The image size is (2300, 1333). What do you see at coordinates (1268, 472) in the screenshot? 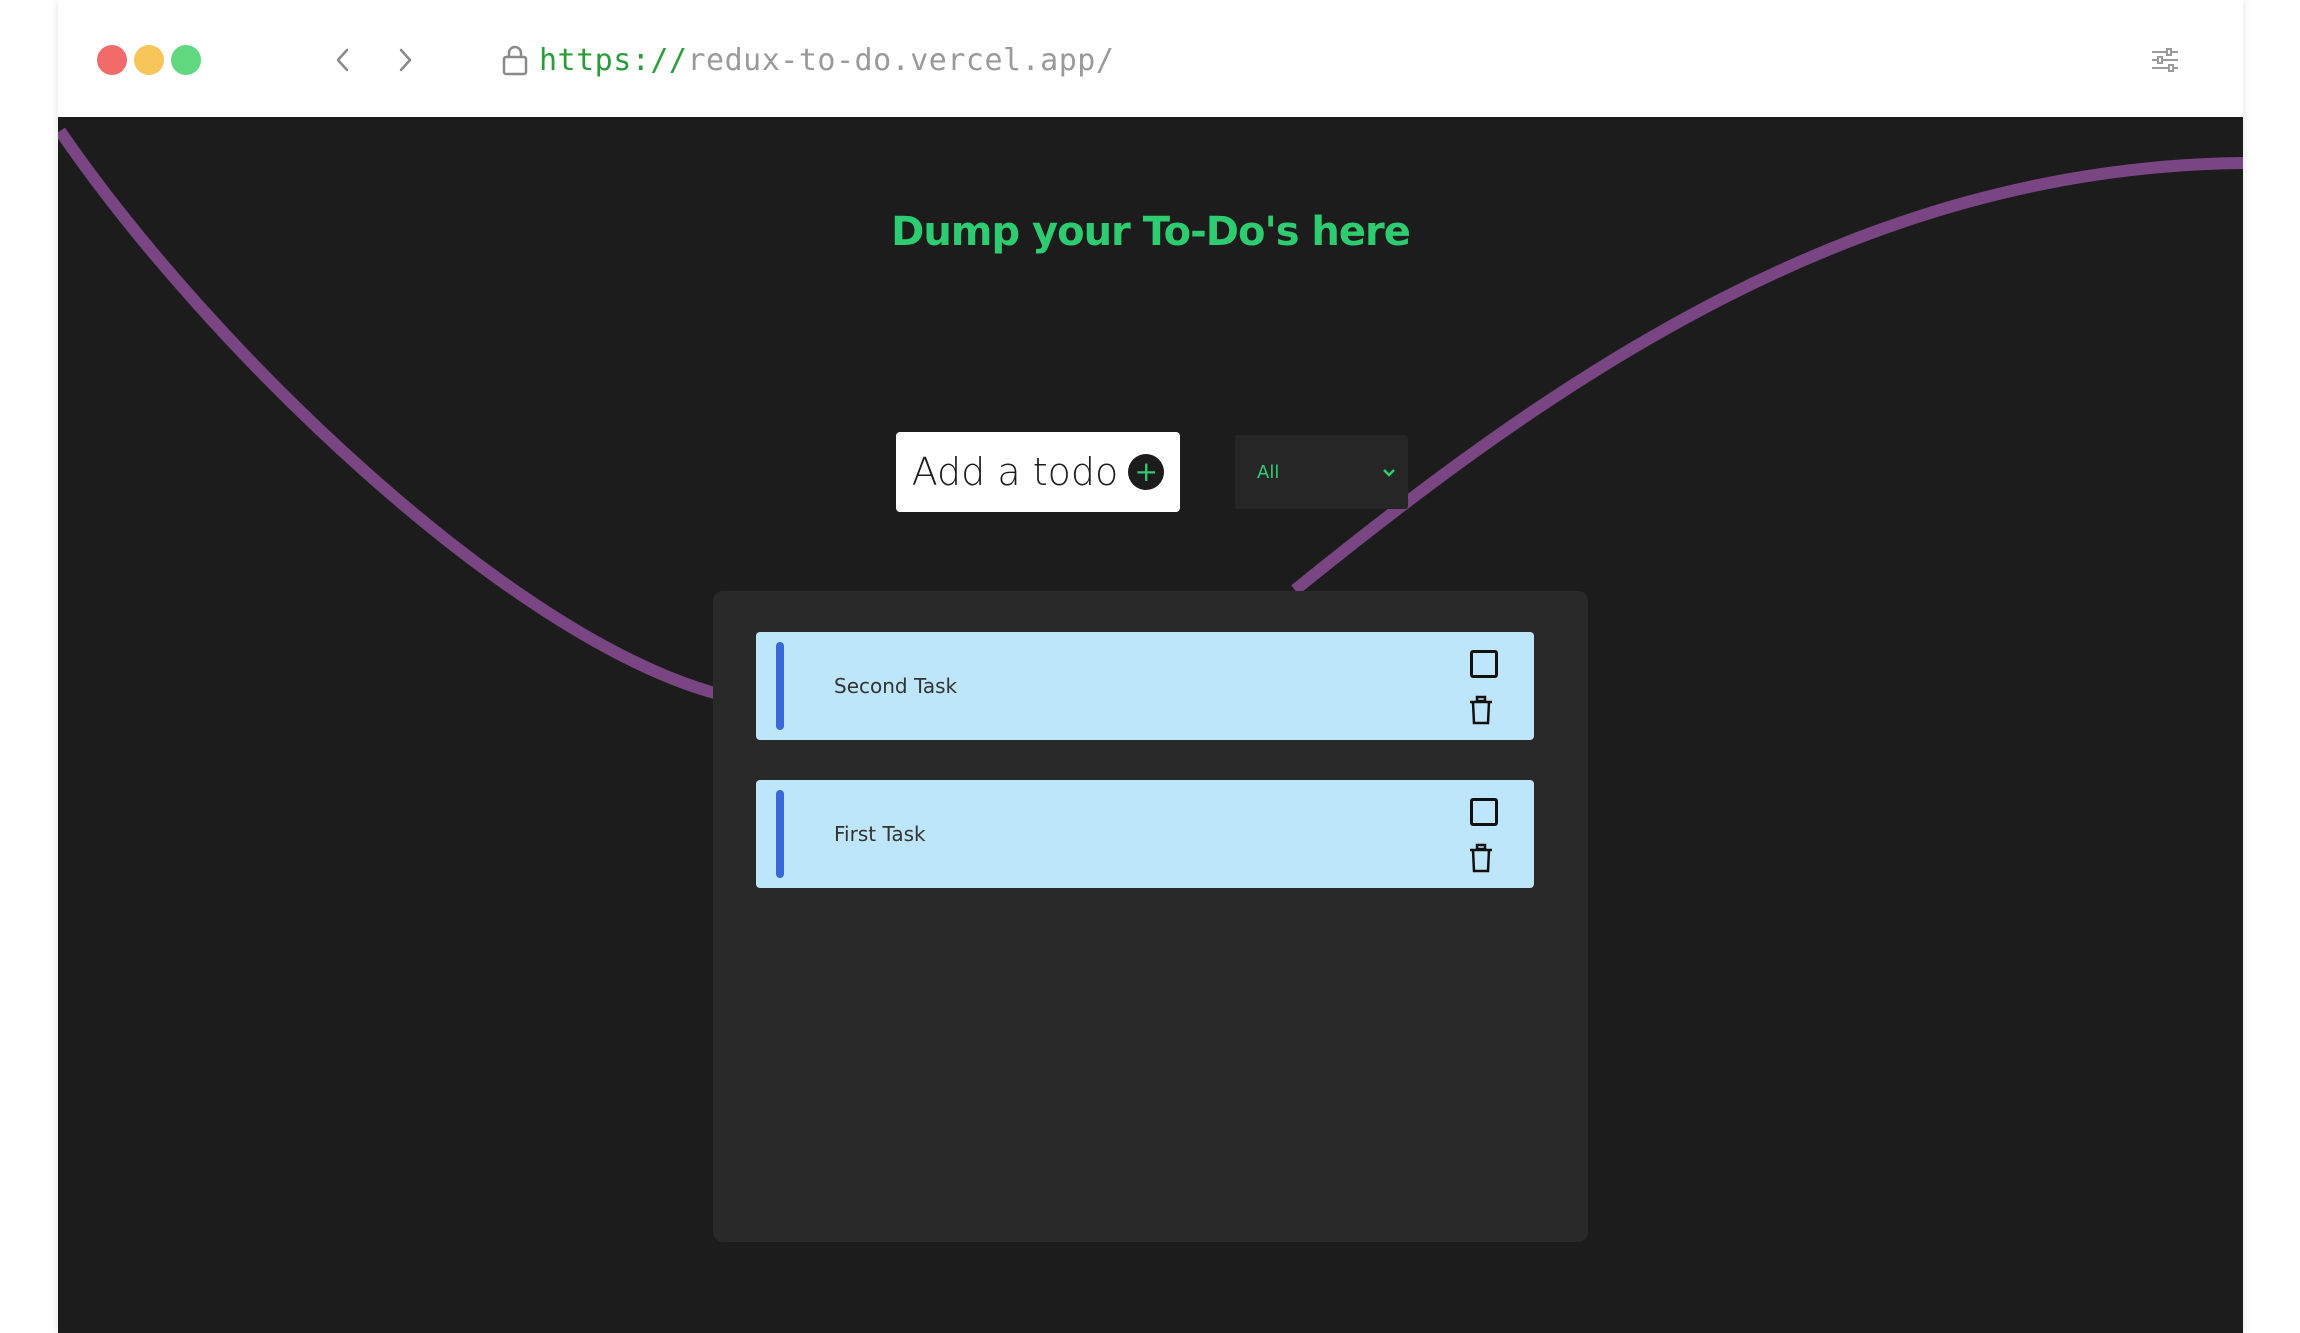
I see `filter-selected-value: All` at bounding box center [1268, 472].